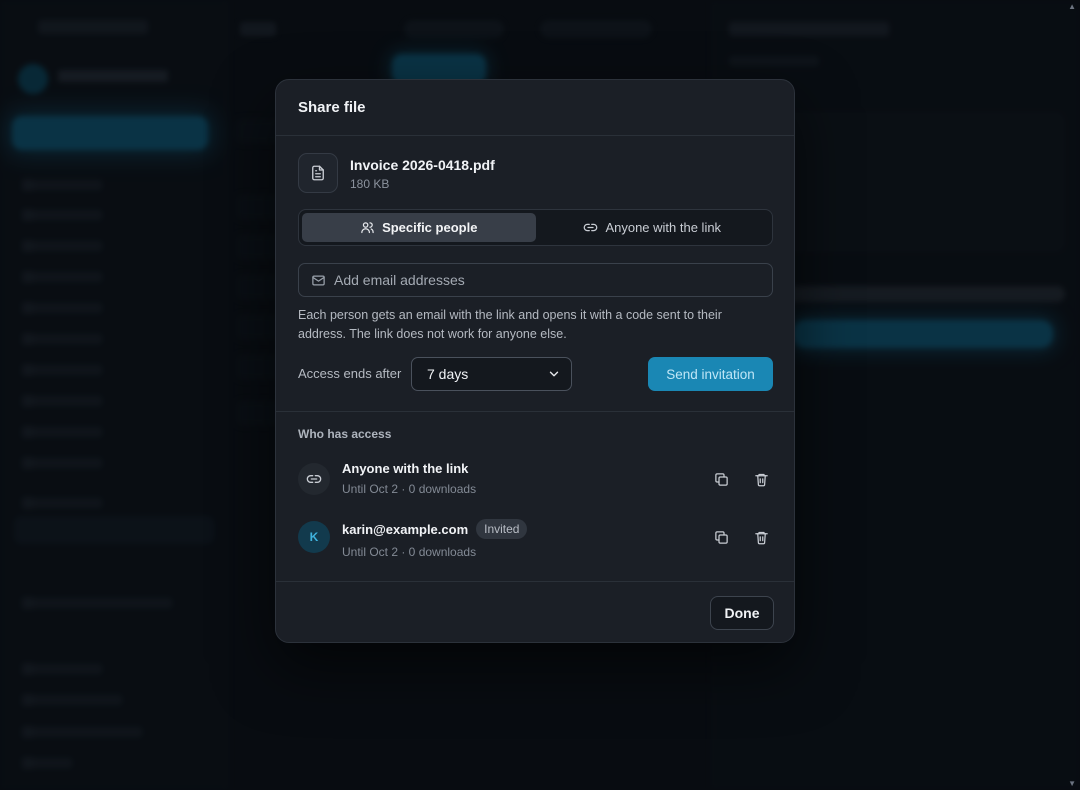 The width and height of the screenshot is (1080, 790). Describe the element at coordinates (314, 537) in the screenshot. I see `avatar: K` at that location.